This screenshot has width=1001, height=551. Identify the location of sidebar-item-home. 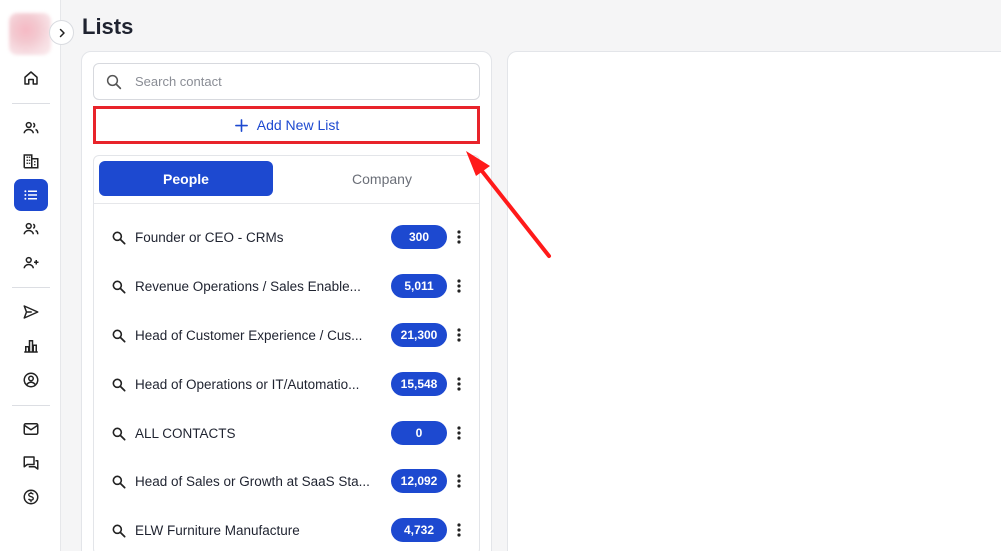
(31, 78).